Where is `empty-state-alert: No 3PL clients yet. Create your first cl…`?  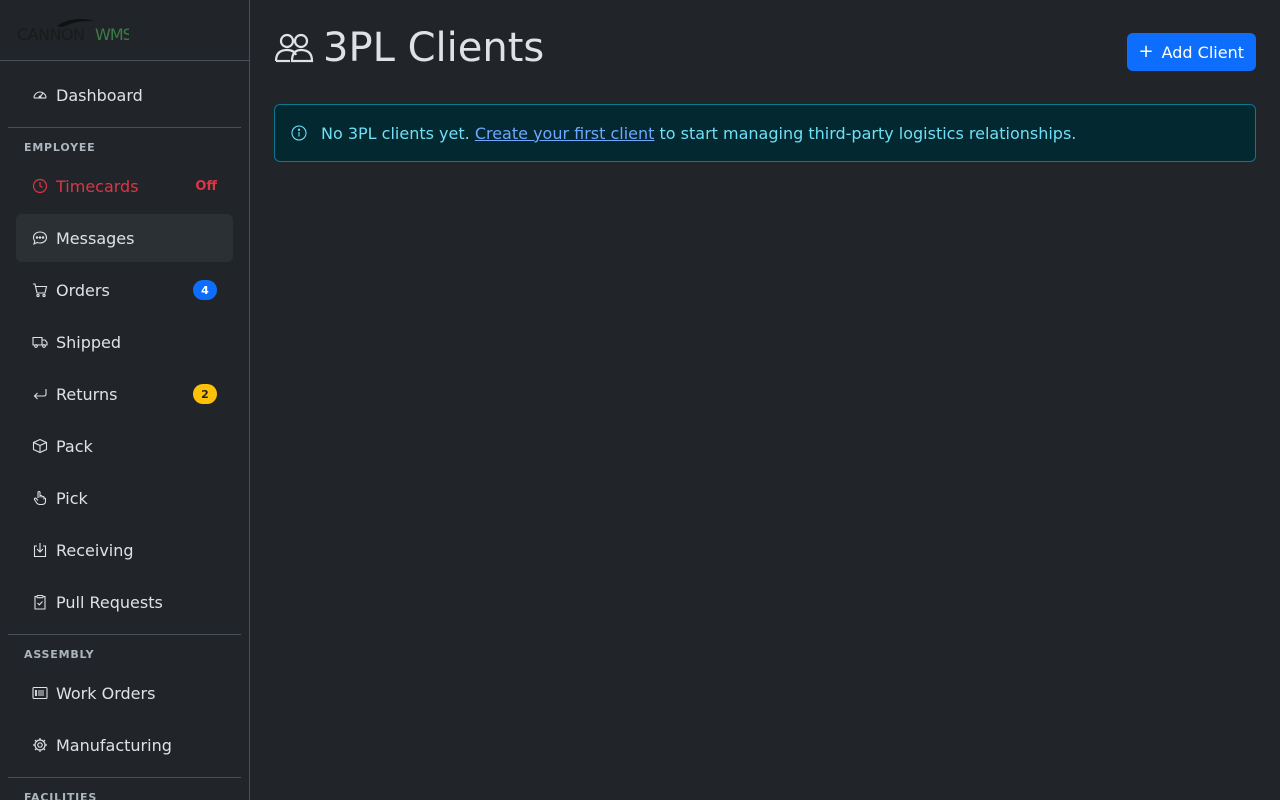
empty-state-alert: No 3PL clients yet. Create your first cl… is located at coordinates (765, 133).